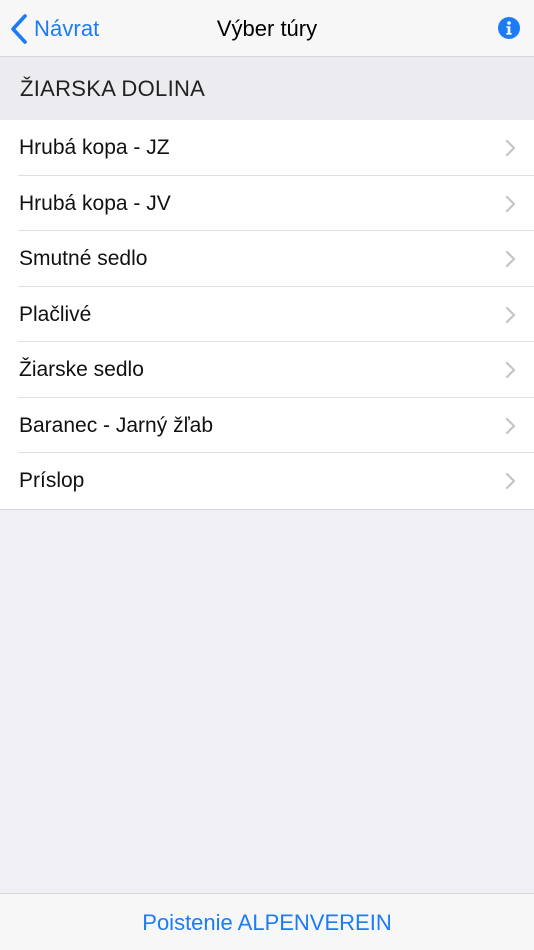  I want to click on bottom-toolbar: Poistenie ALPENVEREIN, so click(267, 921).